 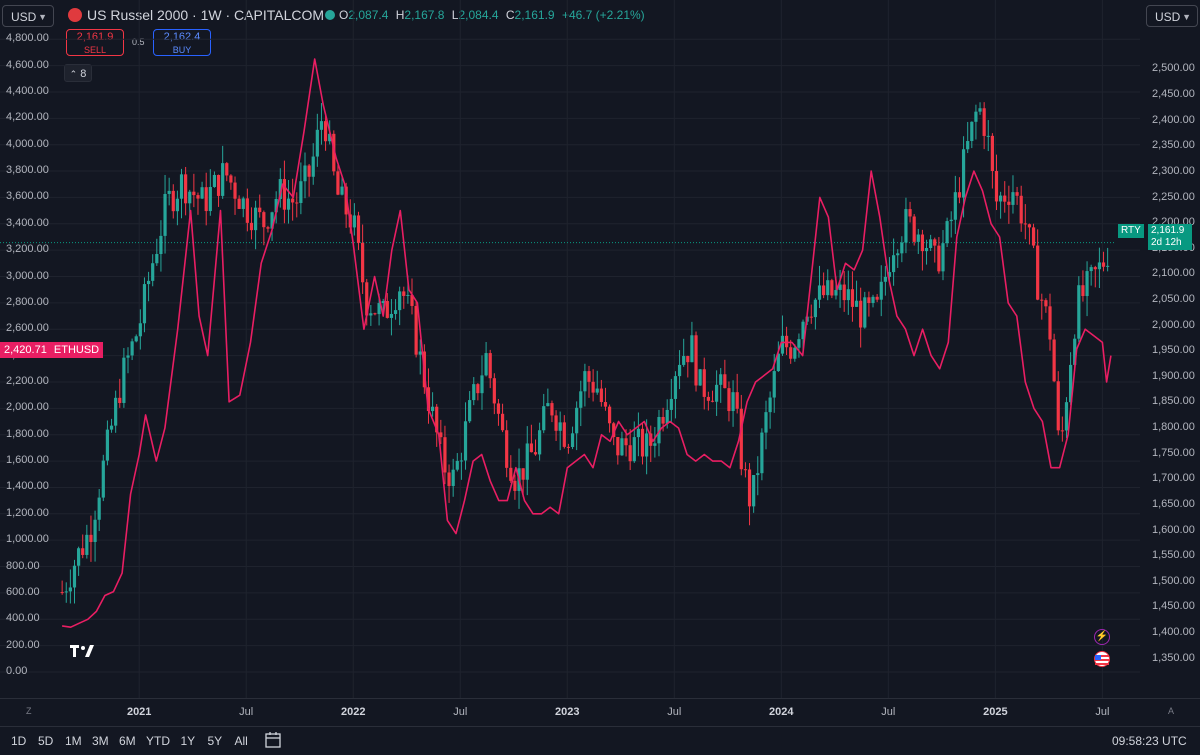 What do you see at coordinates (29, 711) in the screenshot?
I see `timezone-toggle: Z` at bounding box center [29, 711].